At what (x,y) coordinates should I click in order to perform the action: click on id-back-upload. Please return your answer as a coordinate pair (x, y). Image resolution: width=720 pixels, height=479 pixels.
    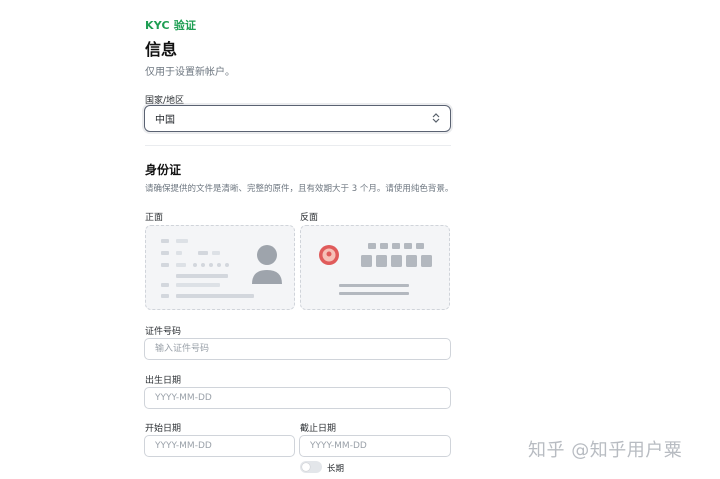
    Looking at the image, I should click on (375, 267).